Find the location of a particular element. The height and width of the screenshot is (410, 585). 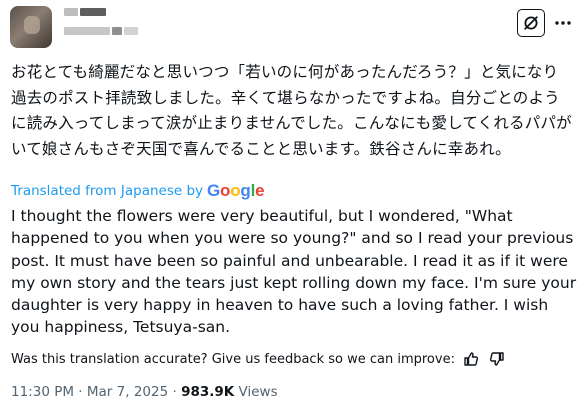

thumbs-up-icon is located at coordinates (471, 359).